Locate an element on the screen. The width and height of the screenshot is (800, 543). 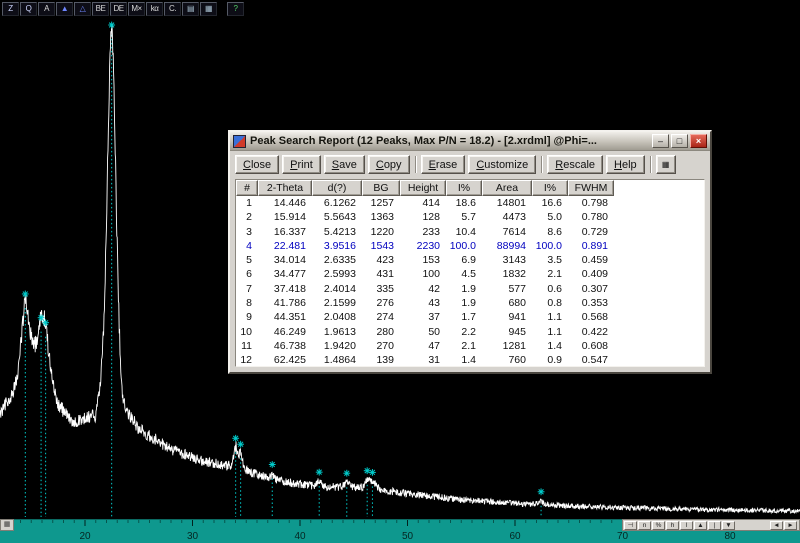
peak-cell: 12 is located at coordinates (246, 360).